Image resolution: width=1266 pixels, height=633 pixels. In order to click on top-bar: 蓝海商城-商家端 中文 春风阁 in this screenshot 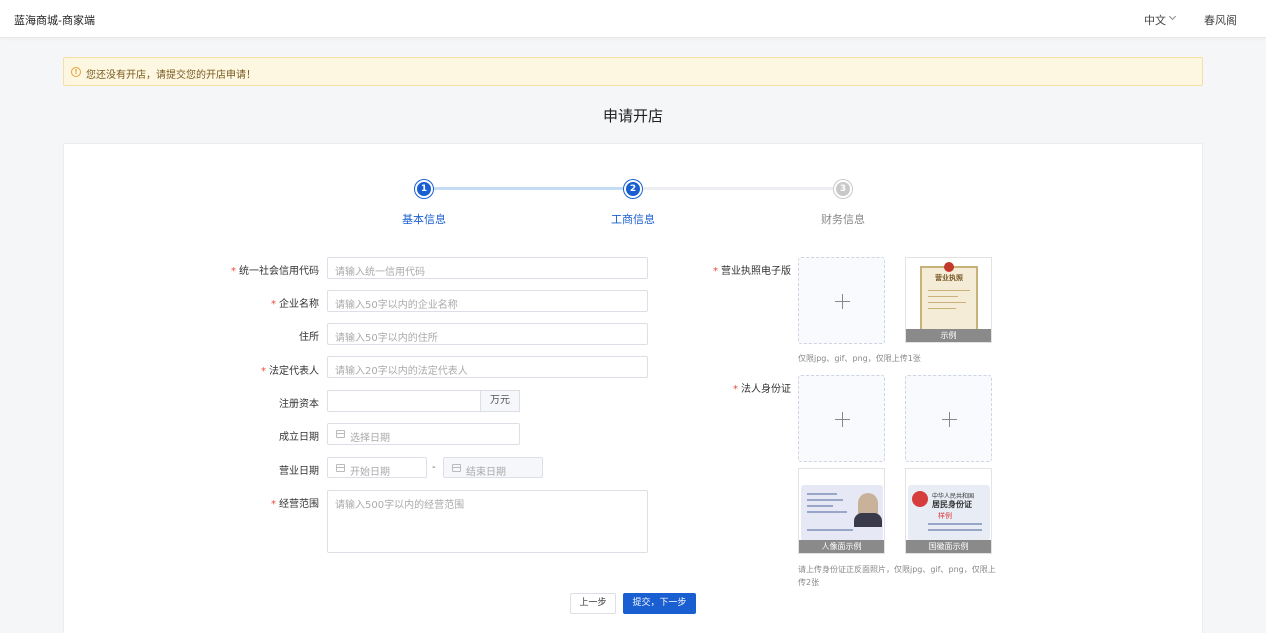, I will do `click(633, 19)`.